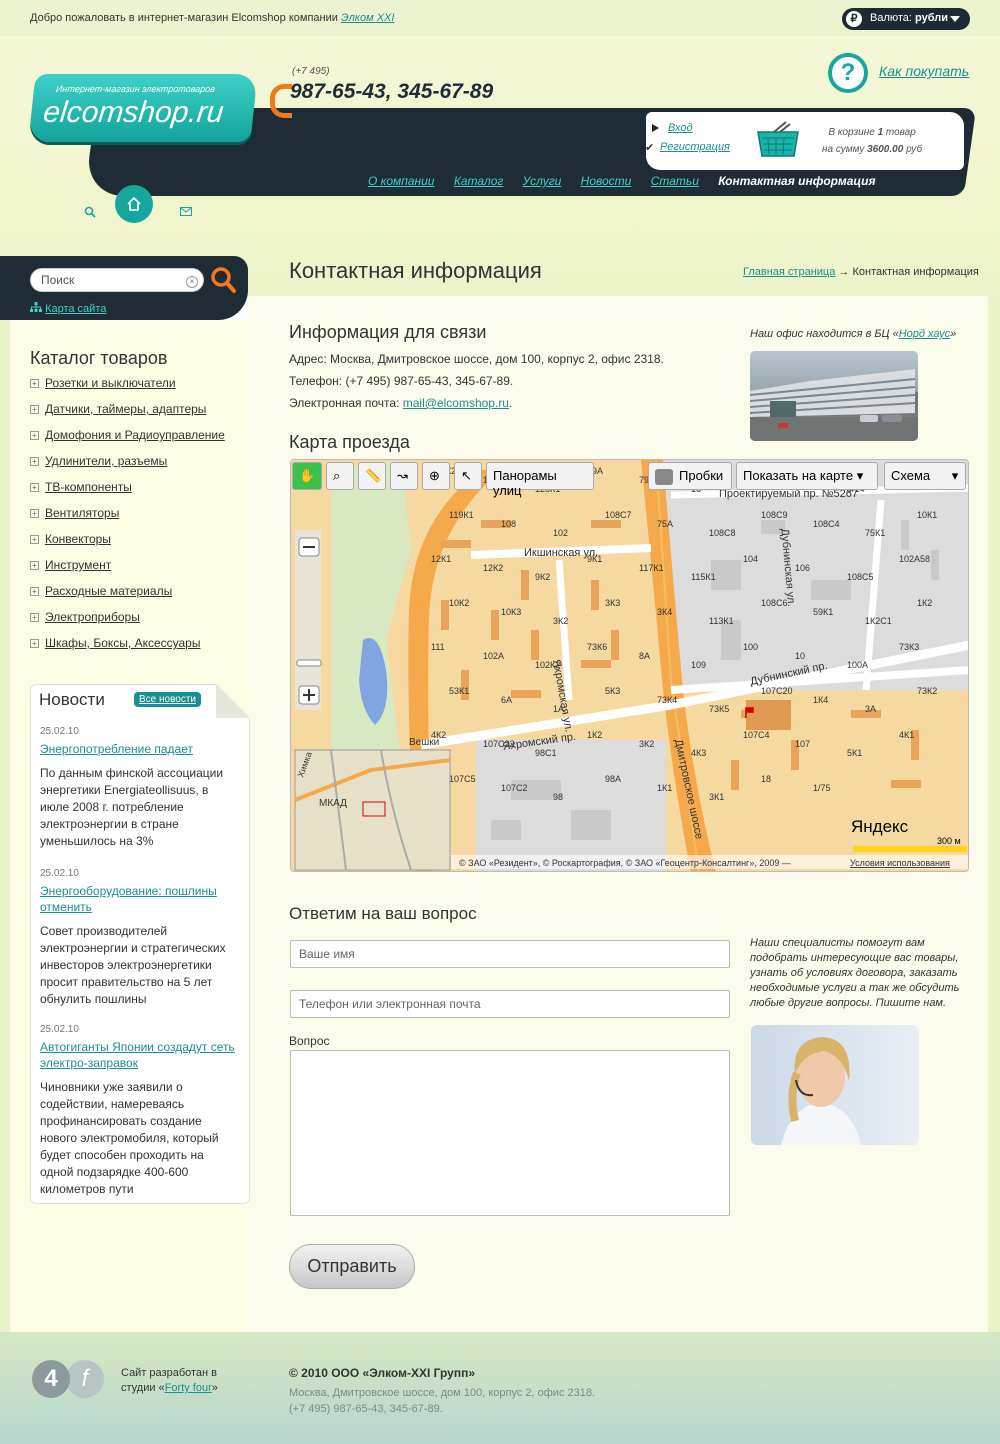 The image size is (1000, 1444). What do you see at coordinates (680, 128) in the screenshot?
I see `login-link: Вход` at bounding box center [680, 128].